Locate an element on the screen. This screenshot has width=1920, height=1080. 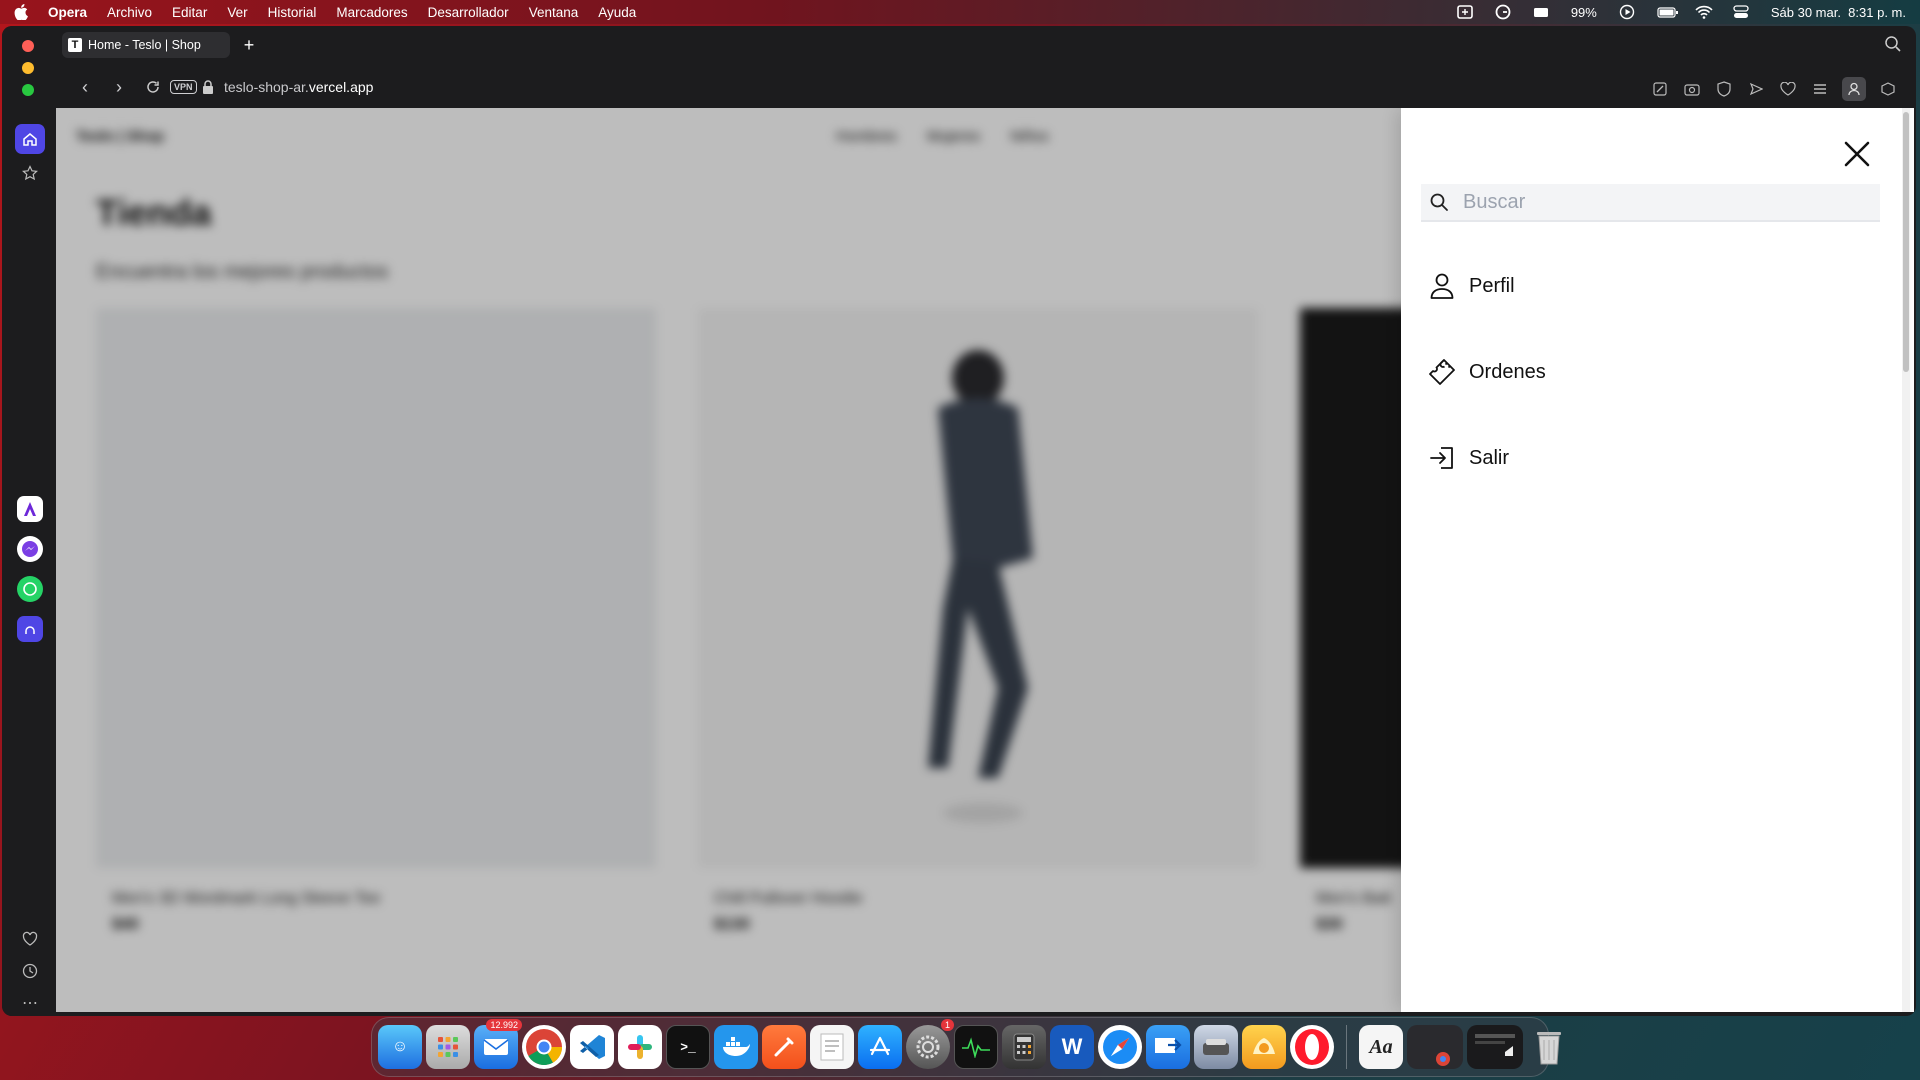
menu-ver: Ver is located at coordinates (237, 12).